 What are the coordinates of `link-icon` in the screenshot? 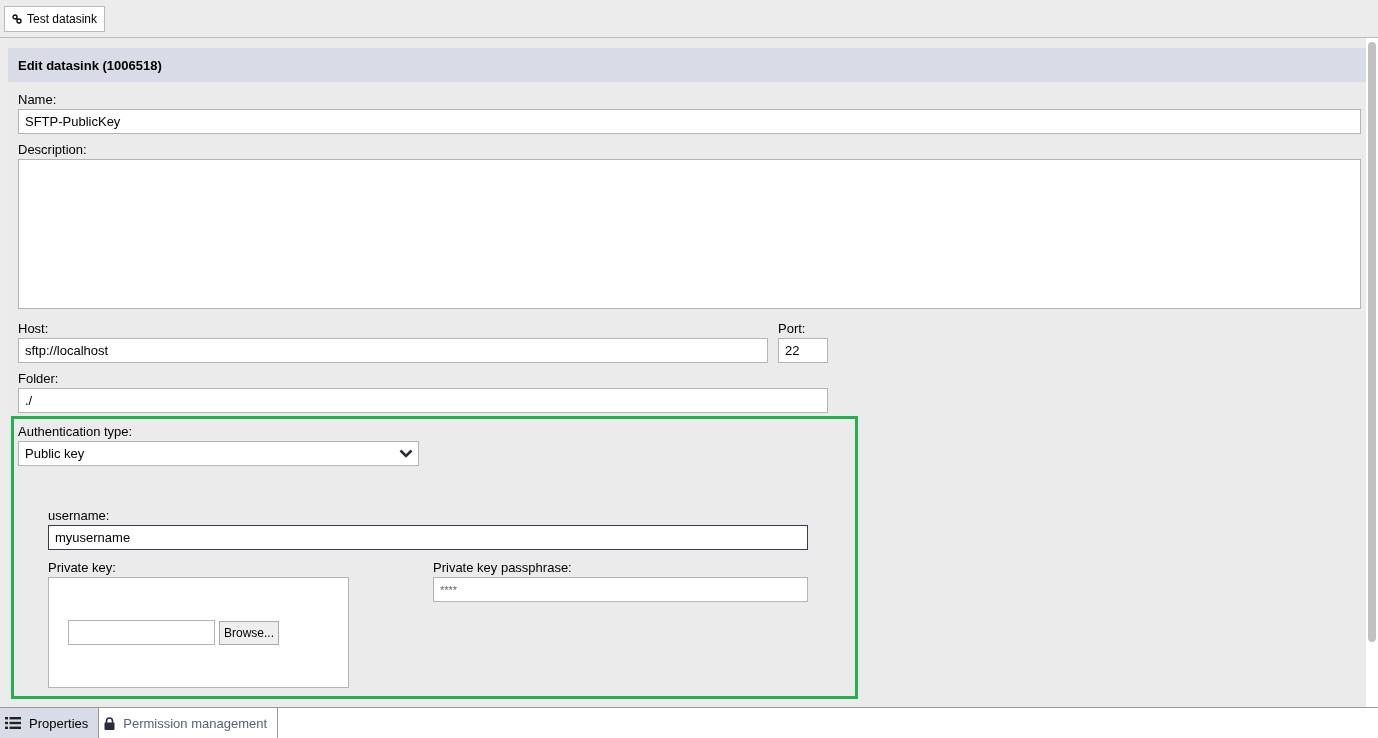 It's located at (17, 18).